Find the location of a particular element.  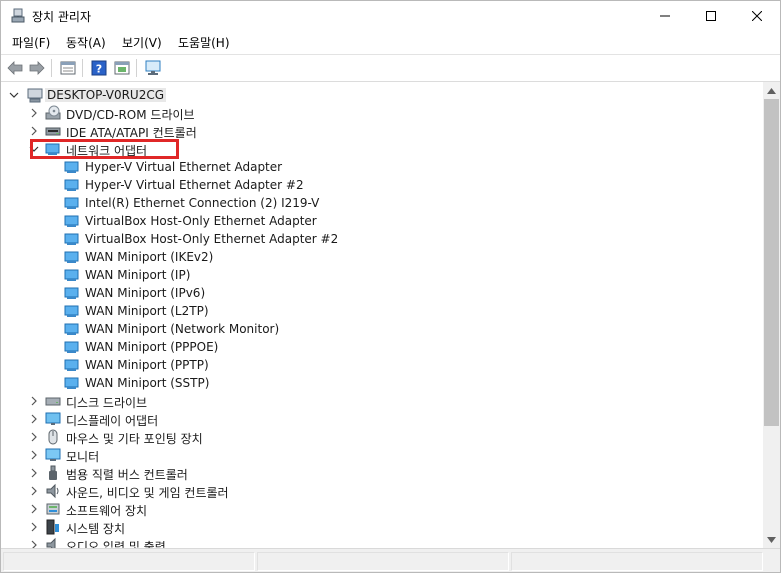

network-adapter-item: Hyper-V Virtual Ethernet Adapter is located at coordinates (381, 167).